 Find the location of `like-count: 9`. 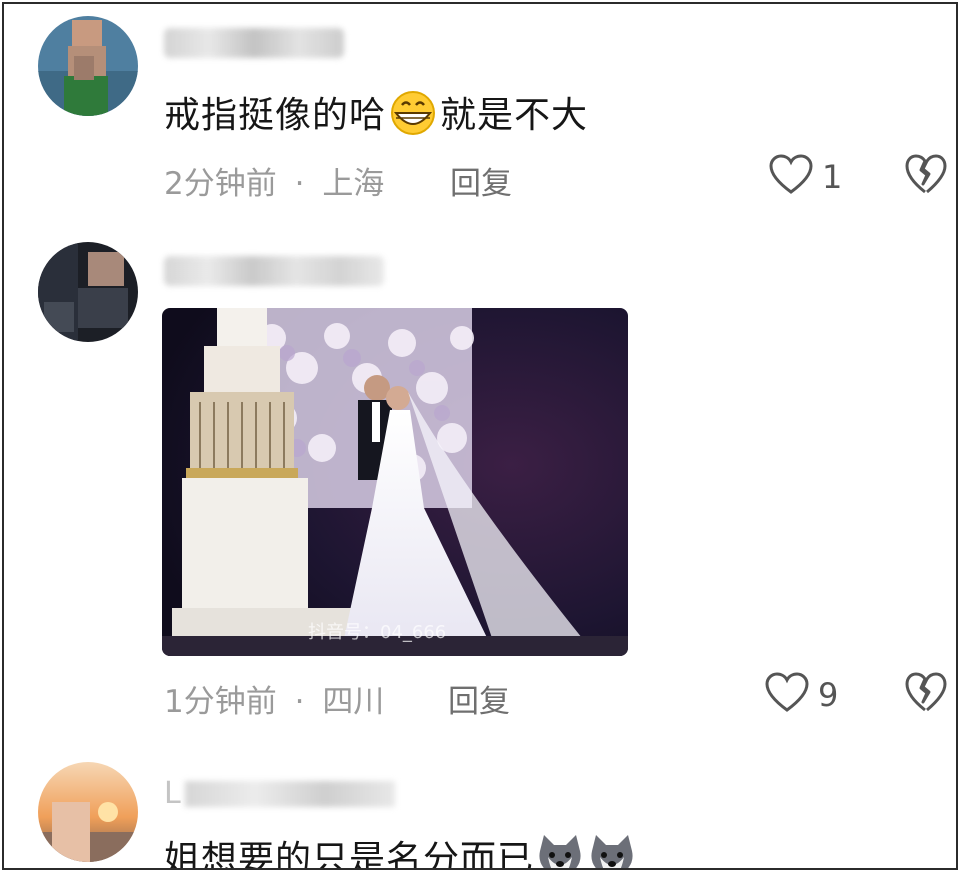

like-count: 9 is located at coordinates (828, 695).